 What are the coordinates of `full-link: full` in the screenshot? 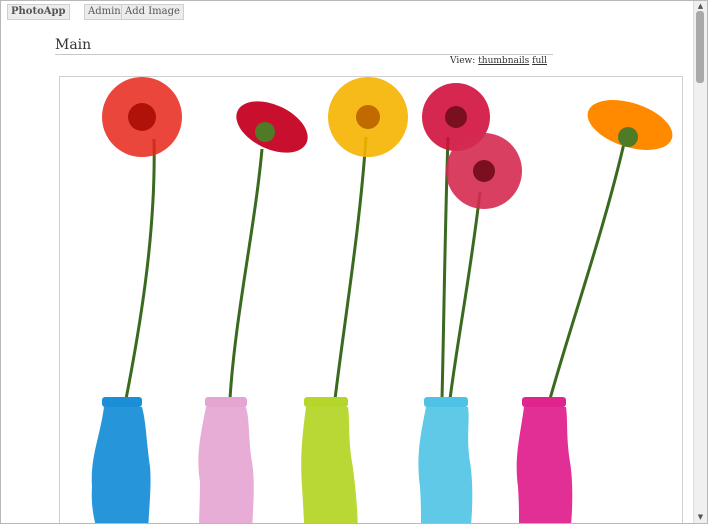 It's located at (539, 61).